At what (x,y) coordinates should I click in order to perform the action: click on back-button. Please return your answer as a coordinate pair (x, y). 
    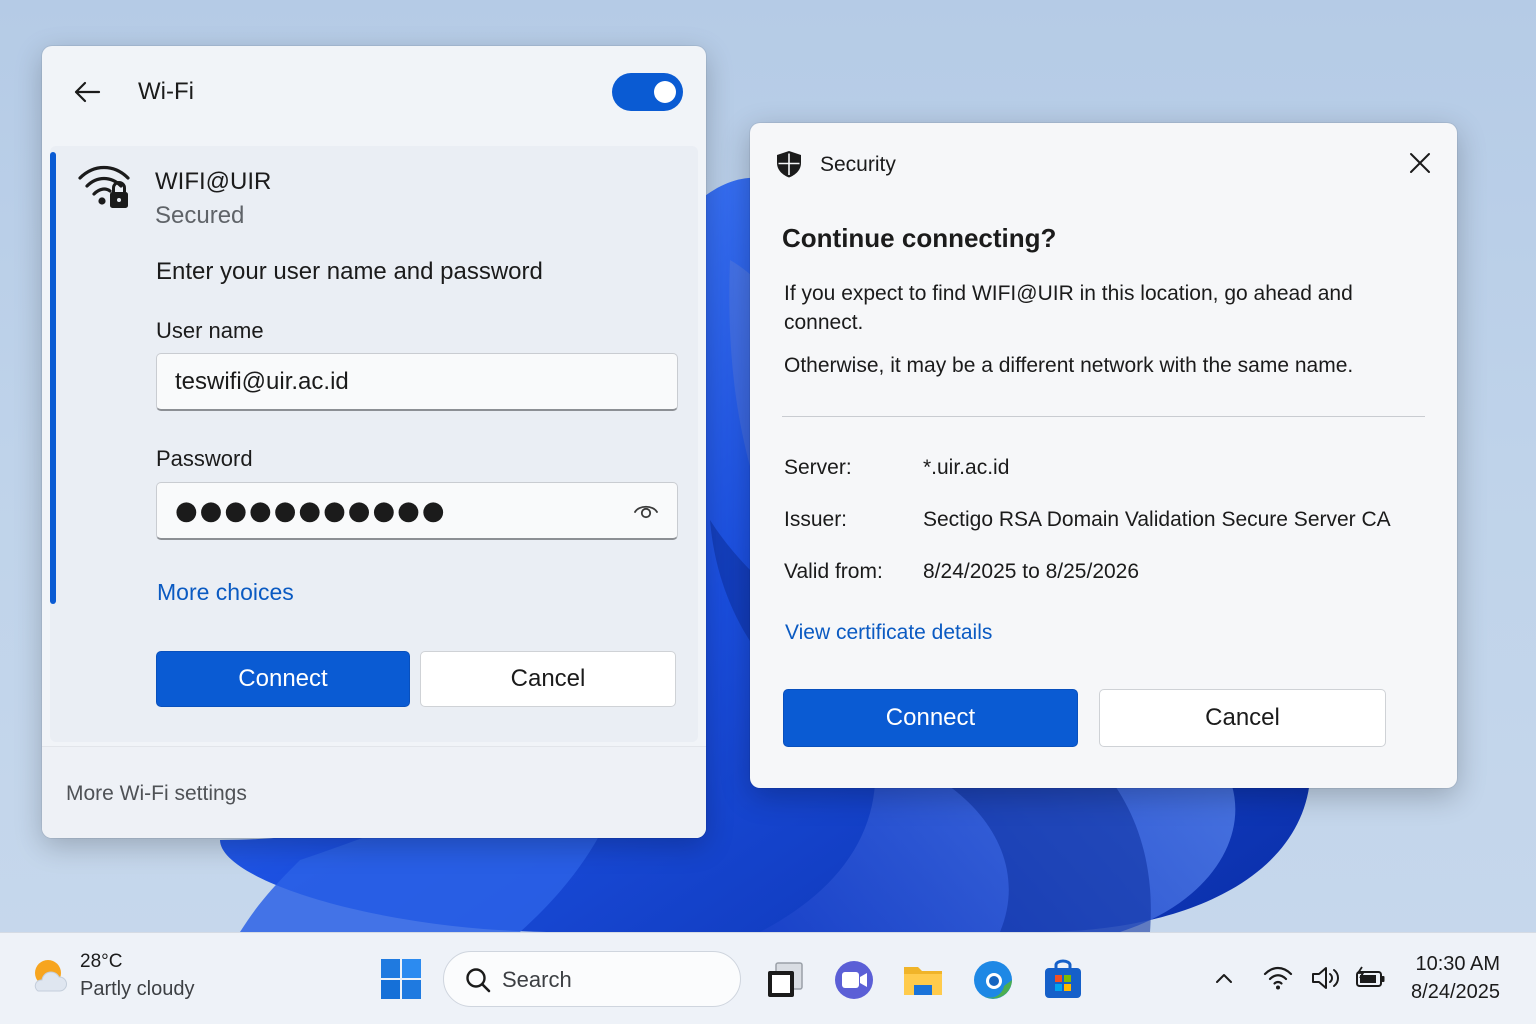
    Looking at the image, I should click on (87, 92).